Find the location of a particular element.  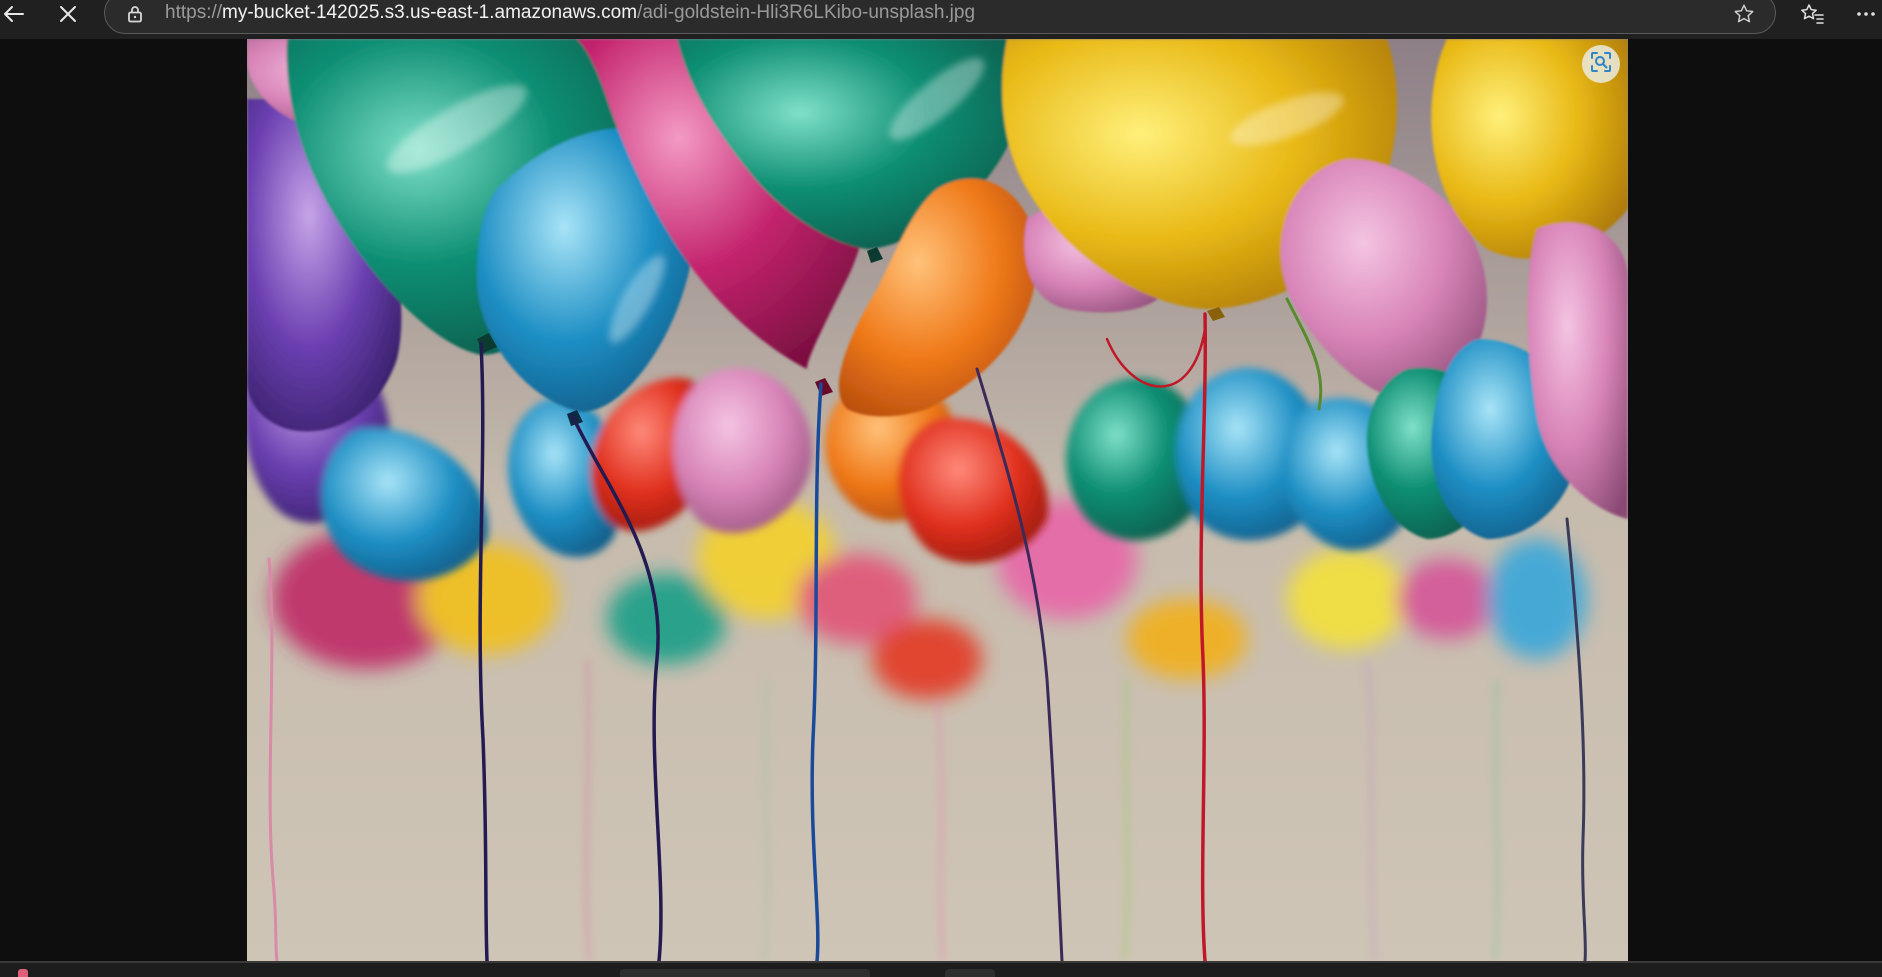

back-button is located at coordinates (17, 14).